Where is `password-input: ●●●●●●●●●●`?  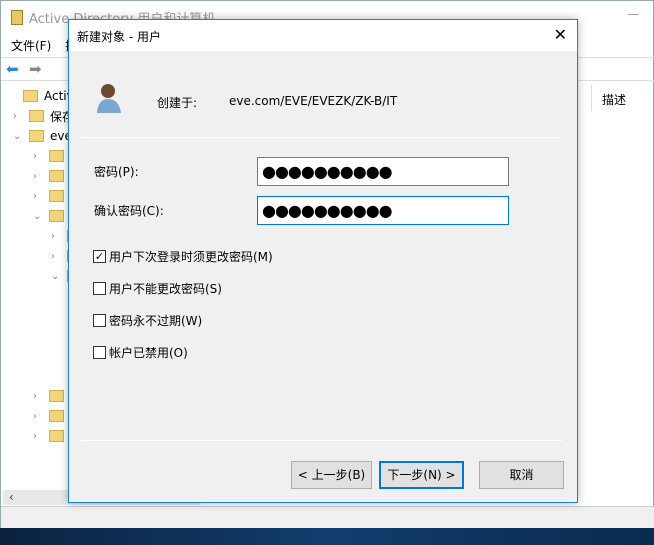 password-input: ●●●●●●●●●● is located at coordinates (383, 171).